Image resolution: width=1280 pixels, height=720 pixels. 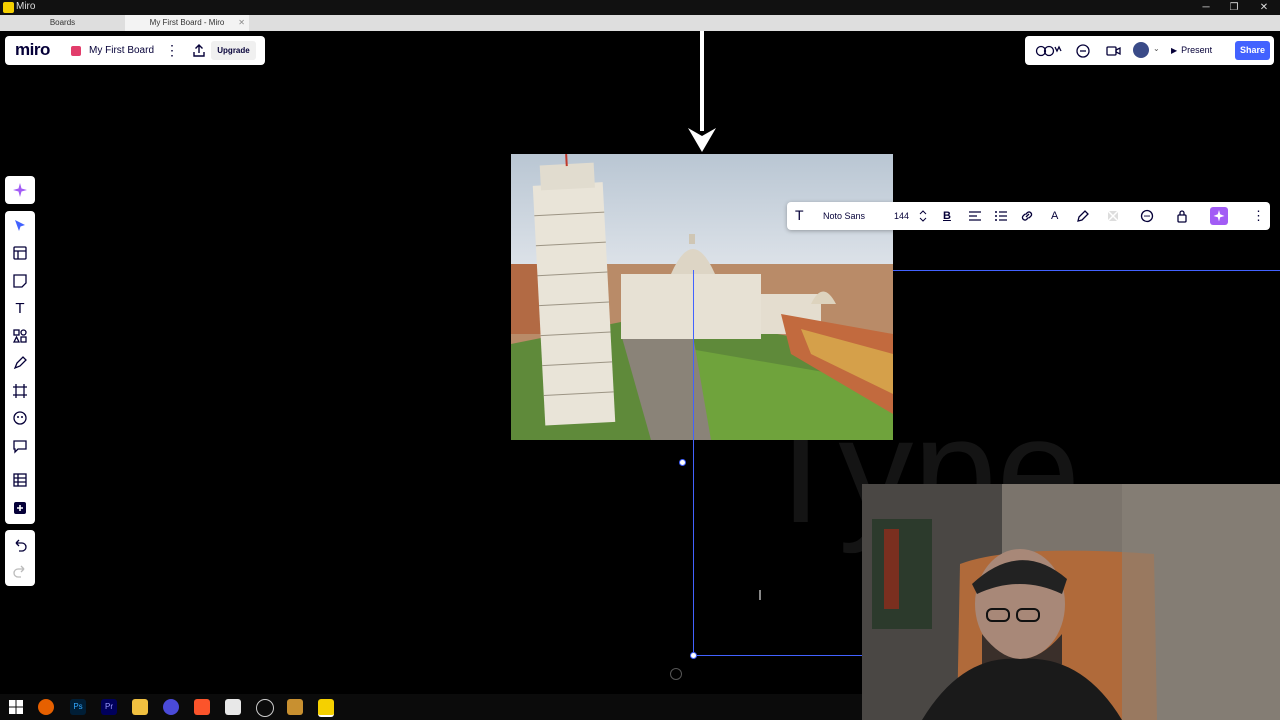 What do you see at coordinates (1082, 216) in the screenshot?
I see `highlight-icon` at bounding box center [1082, 216].